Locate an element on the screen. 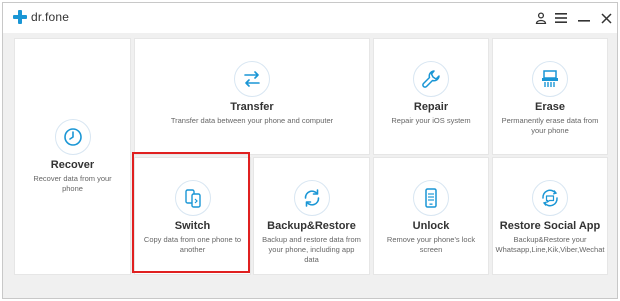 Image resolution: width=620 pixels, height=301 pixels. social-restore-icon is located at coordinates (550, 198).